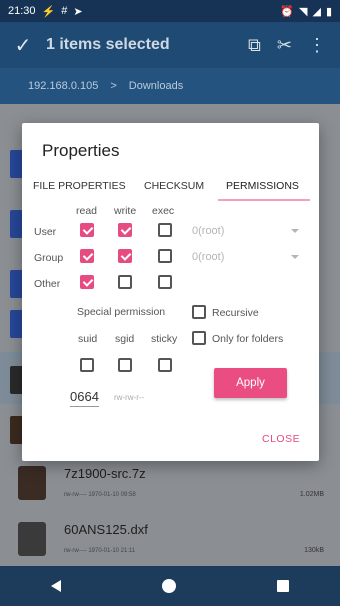  I want to click on tab-bar: FILE PROPERTIES CHECKSUM PERMISSIONS, so click(170, 186).